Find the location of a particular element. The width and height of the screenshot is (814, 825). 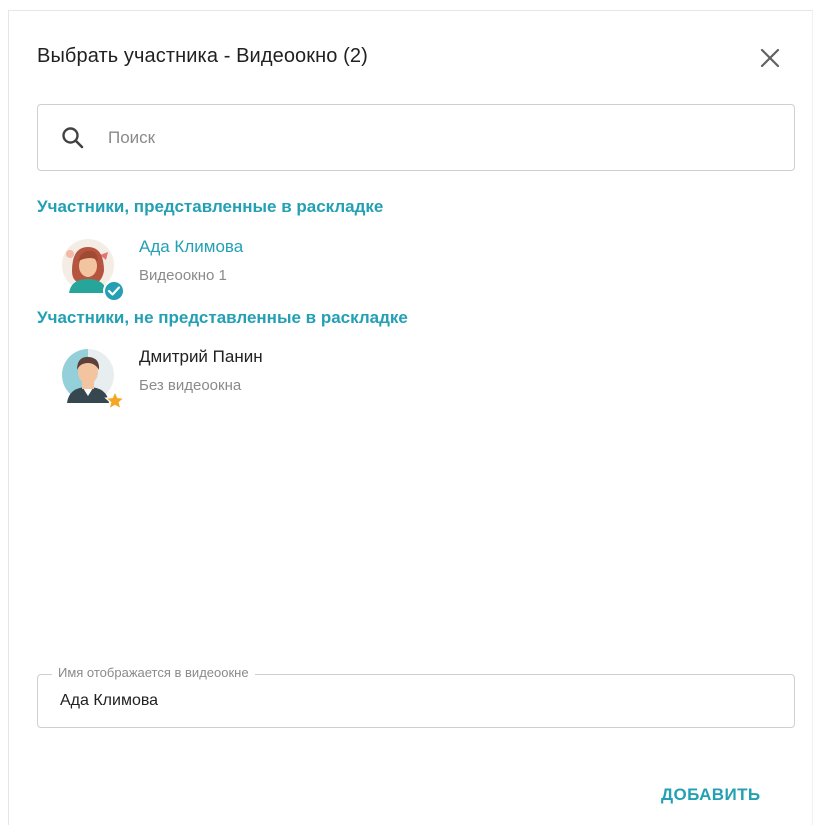

check-badge-icon is located at coordinates (114, 291).